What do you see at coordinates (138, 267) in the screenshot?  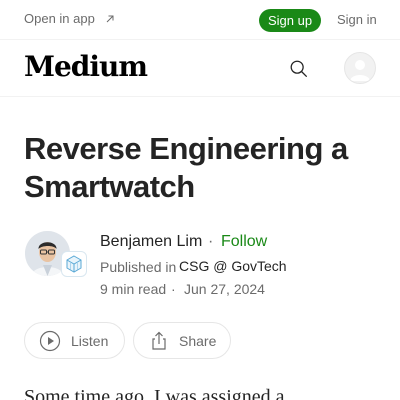 I see `published-in-label: Published in` at bounding box center [138, 267].